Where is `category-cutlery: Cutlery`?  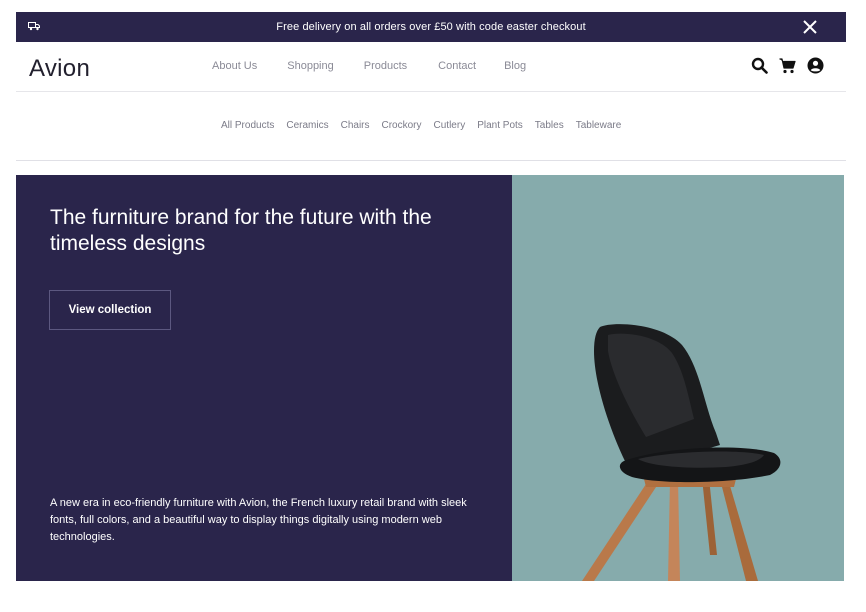 category-cutlery: Cutlery is located at coordinates (450, 125).